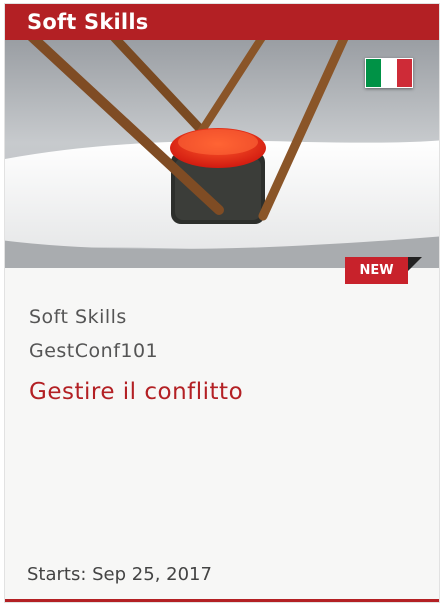 The height and width of the screenshot is (606, 444). I want to click on course-category: Soft Skills, so click(78, 317).